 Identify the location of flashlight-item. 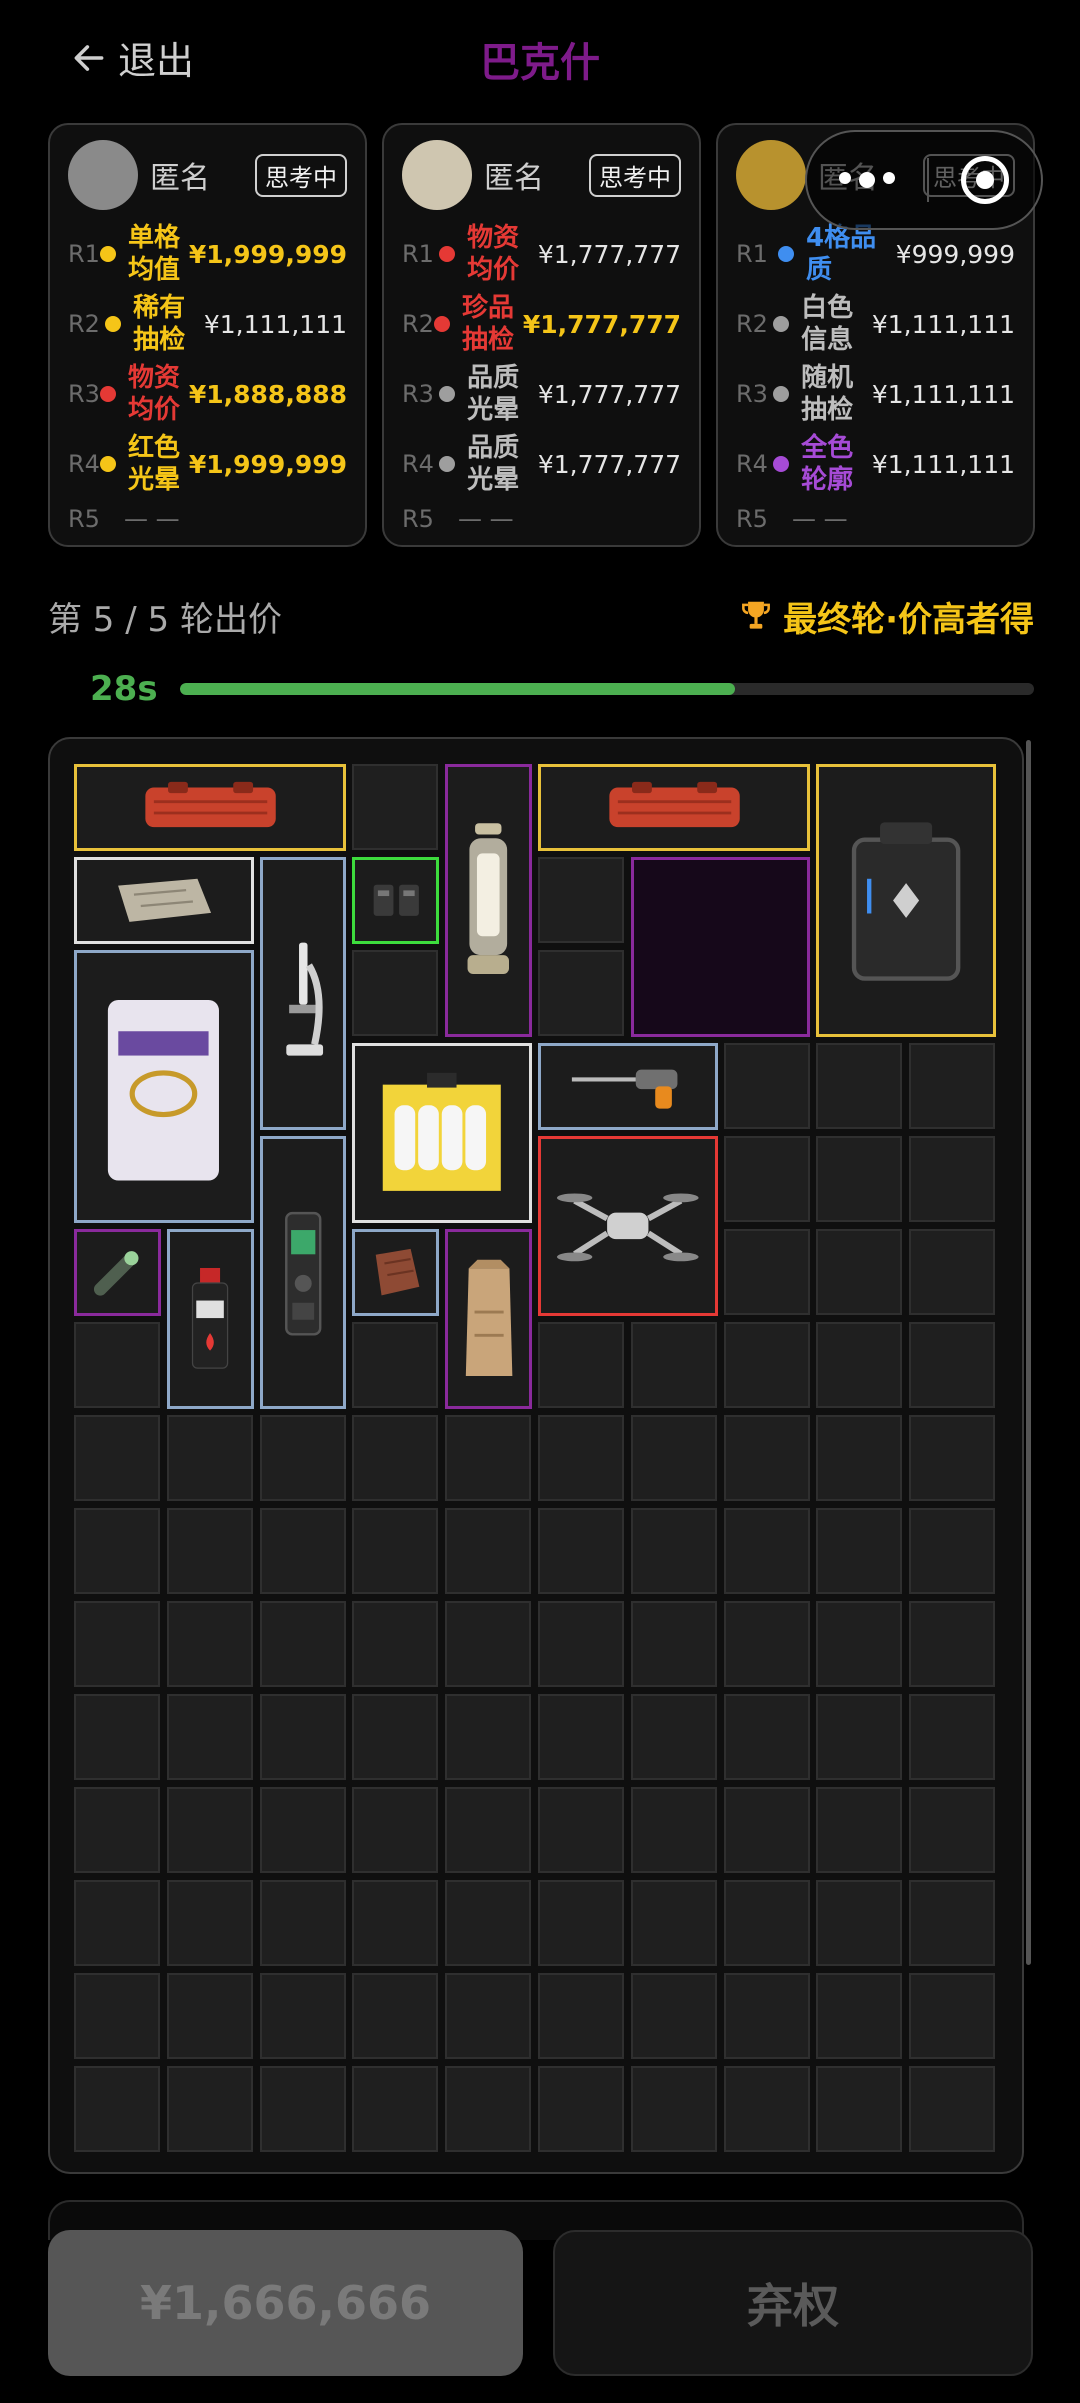
(117, 1272).